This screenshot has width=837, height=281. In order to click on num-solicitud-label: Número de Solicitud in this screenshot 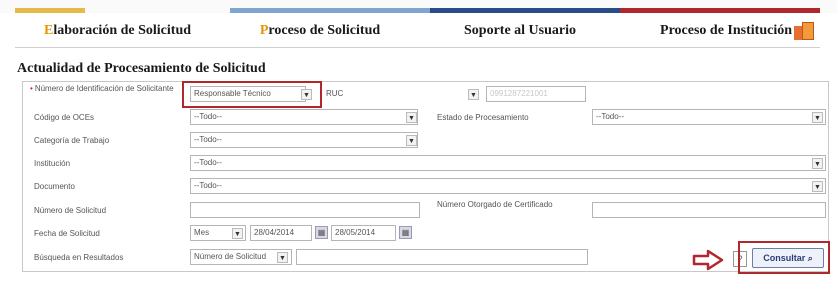, I will do `click(70, 210)`.